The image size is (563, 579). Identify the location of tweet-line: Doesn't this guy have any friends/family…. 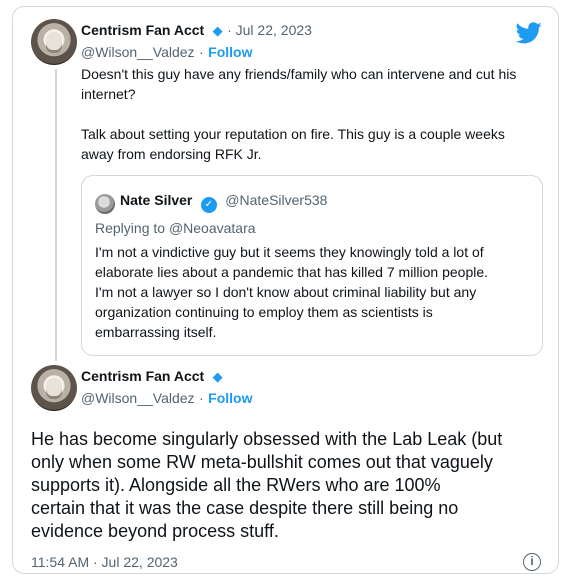
(299, 74).